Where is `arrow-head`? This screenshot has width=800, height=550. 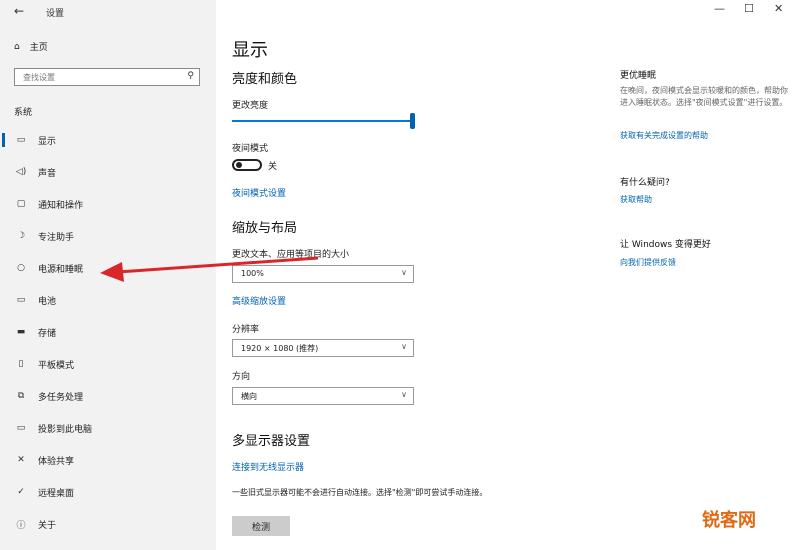 arrow-head is located at coordinates (112, 272).